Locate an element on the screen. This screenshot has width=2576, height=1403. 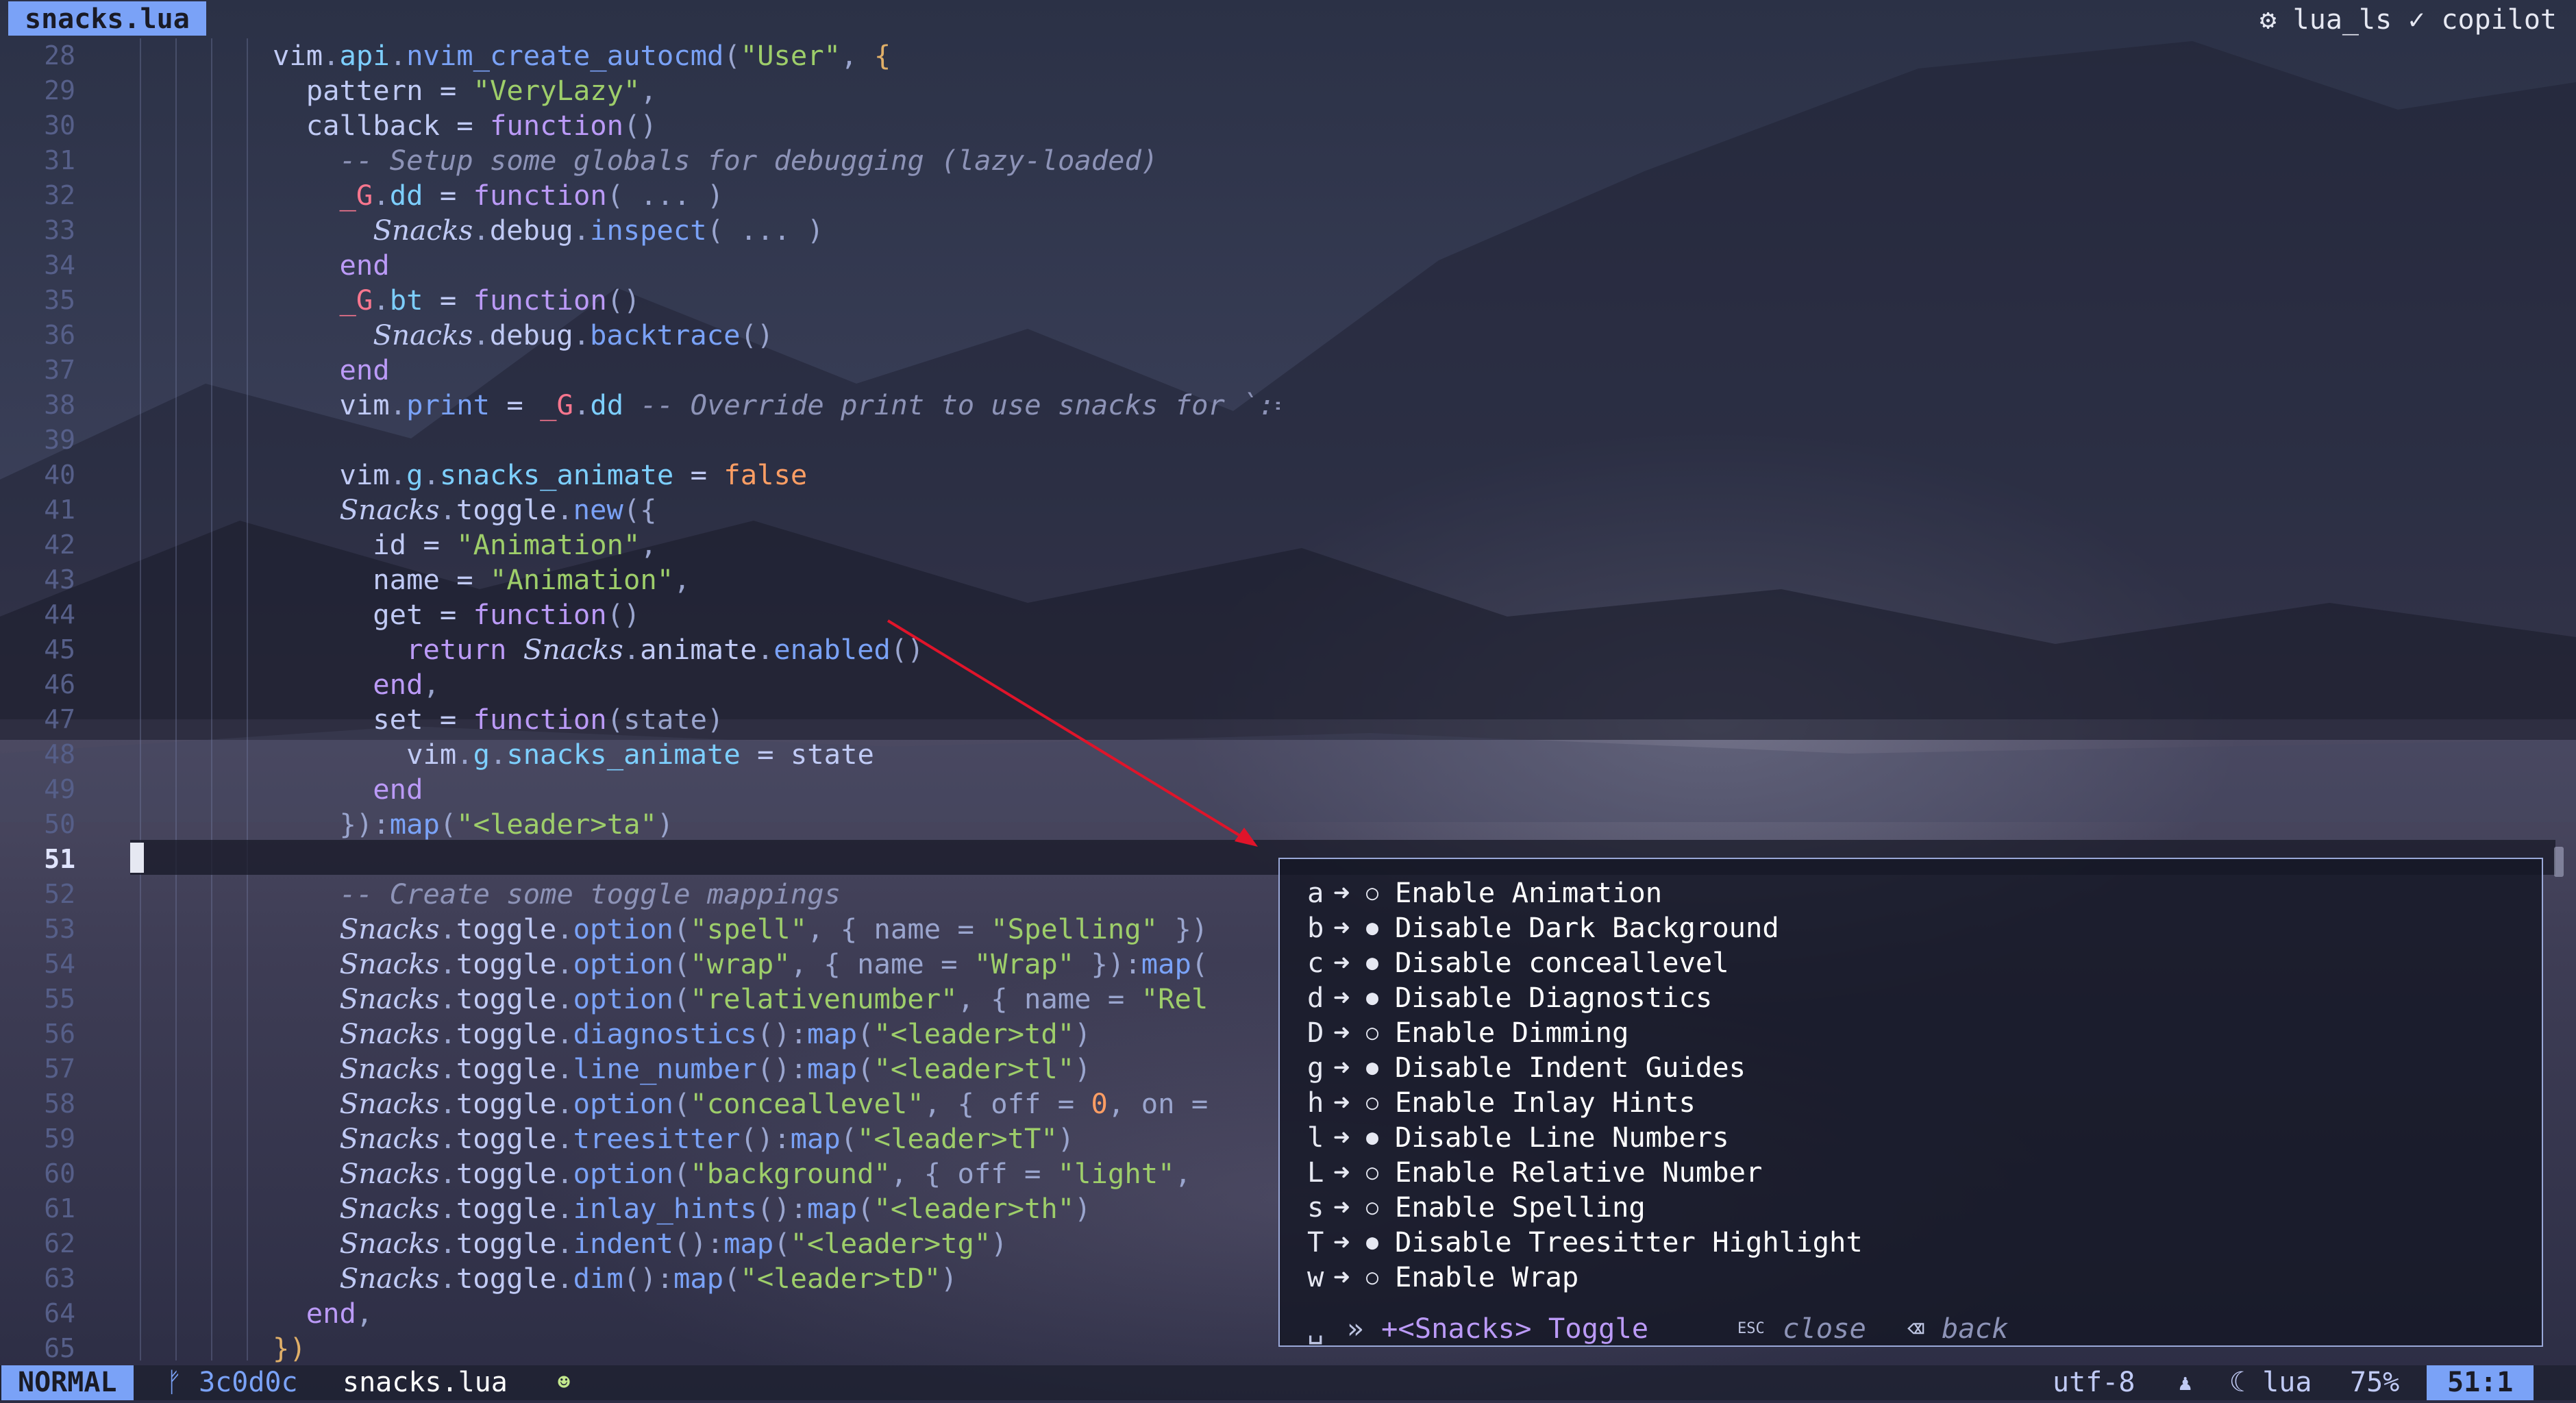
code-line: Snacks.toggle.dim():map("<leader>tD") is located at coordinates (776, 1278).